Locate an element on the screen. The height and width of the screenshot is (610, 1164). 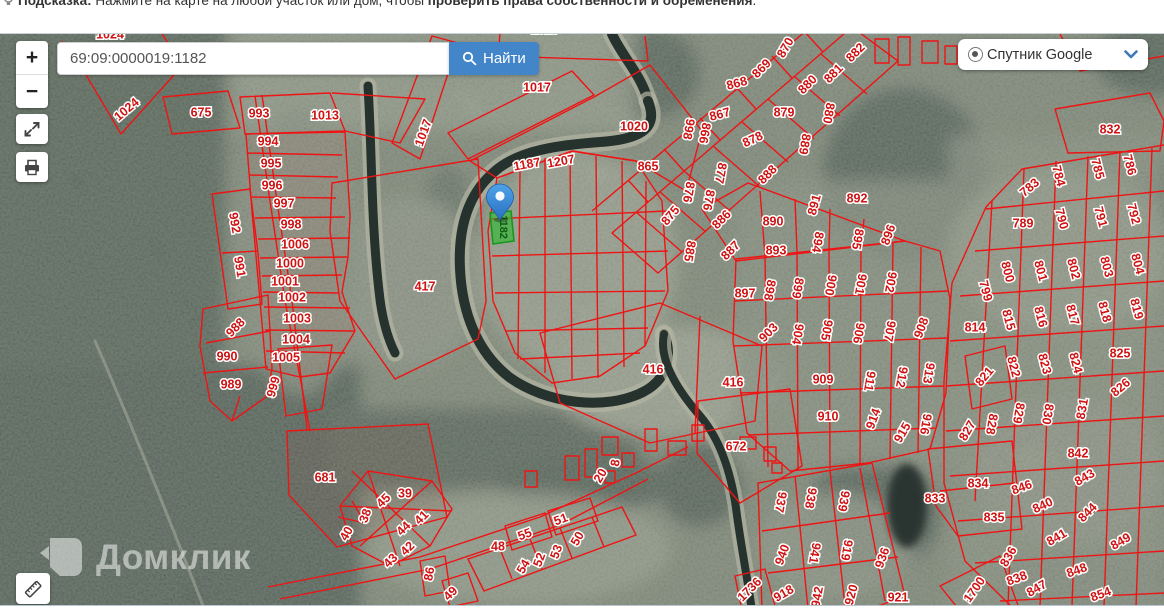
fullscreen-button is located at coordinates (32, 129).